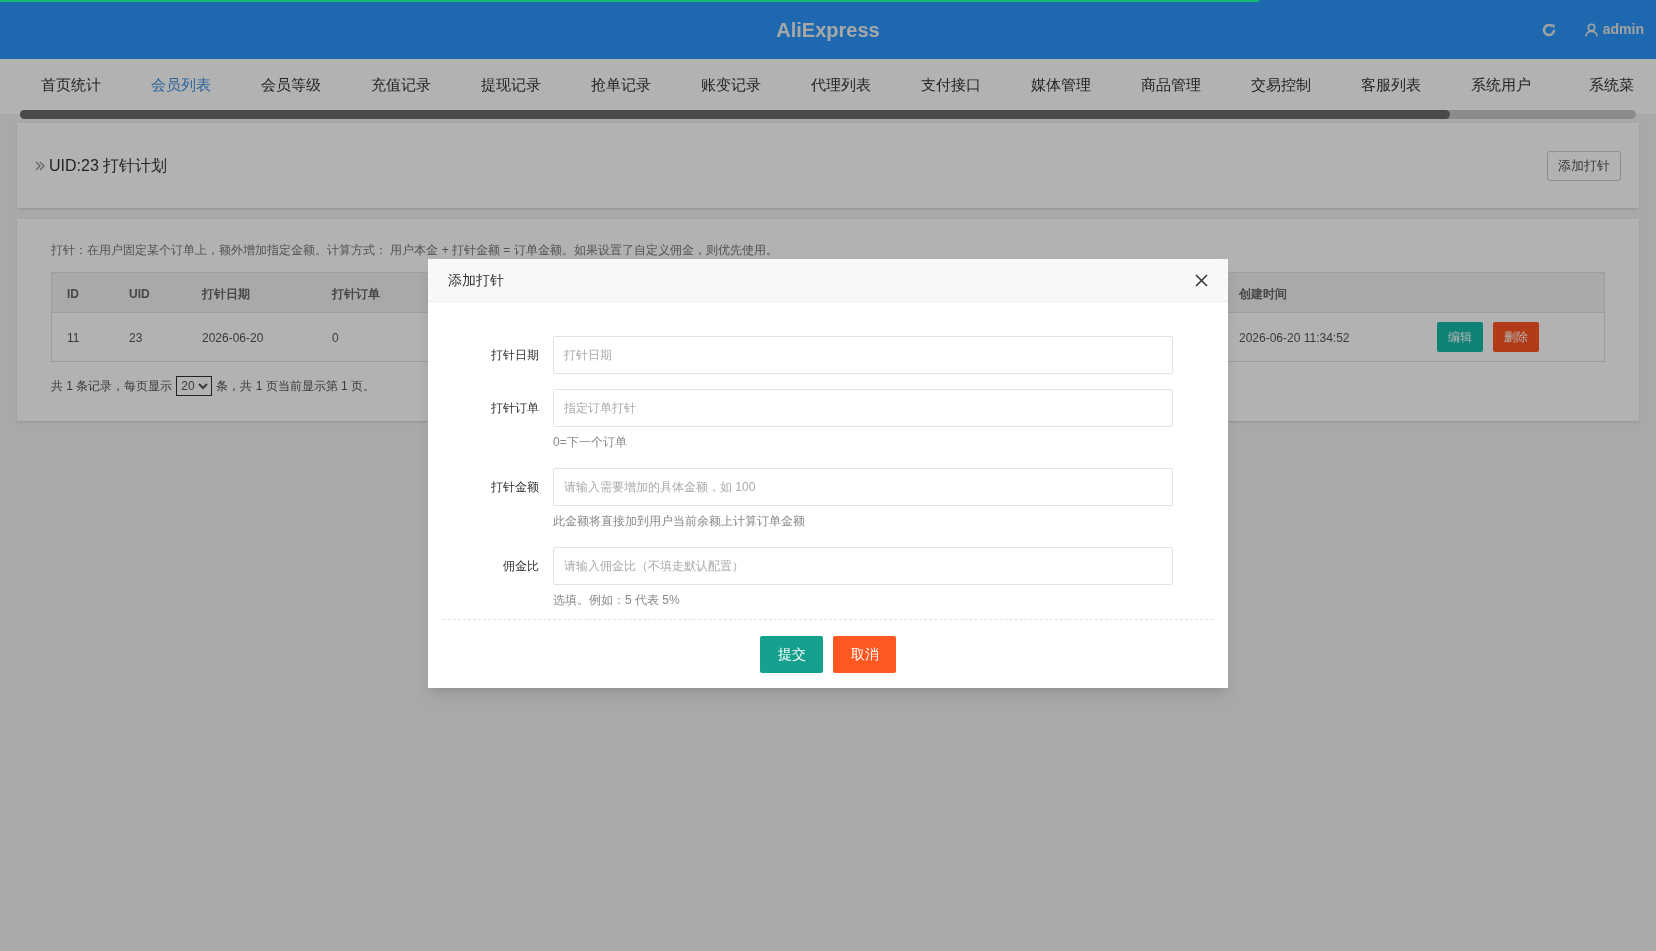 The width and height of the screenshot is (1656, 951). I want to click on page-title: UID:23 打针计划, so click(108, 165).